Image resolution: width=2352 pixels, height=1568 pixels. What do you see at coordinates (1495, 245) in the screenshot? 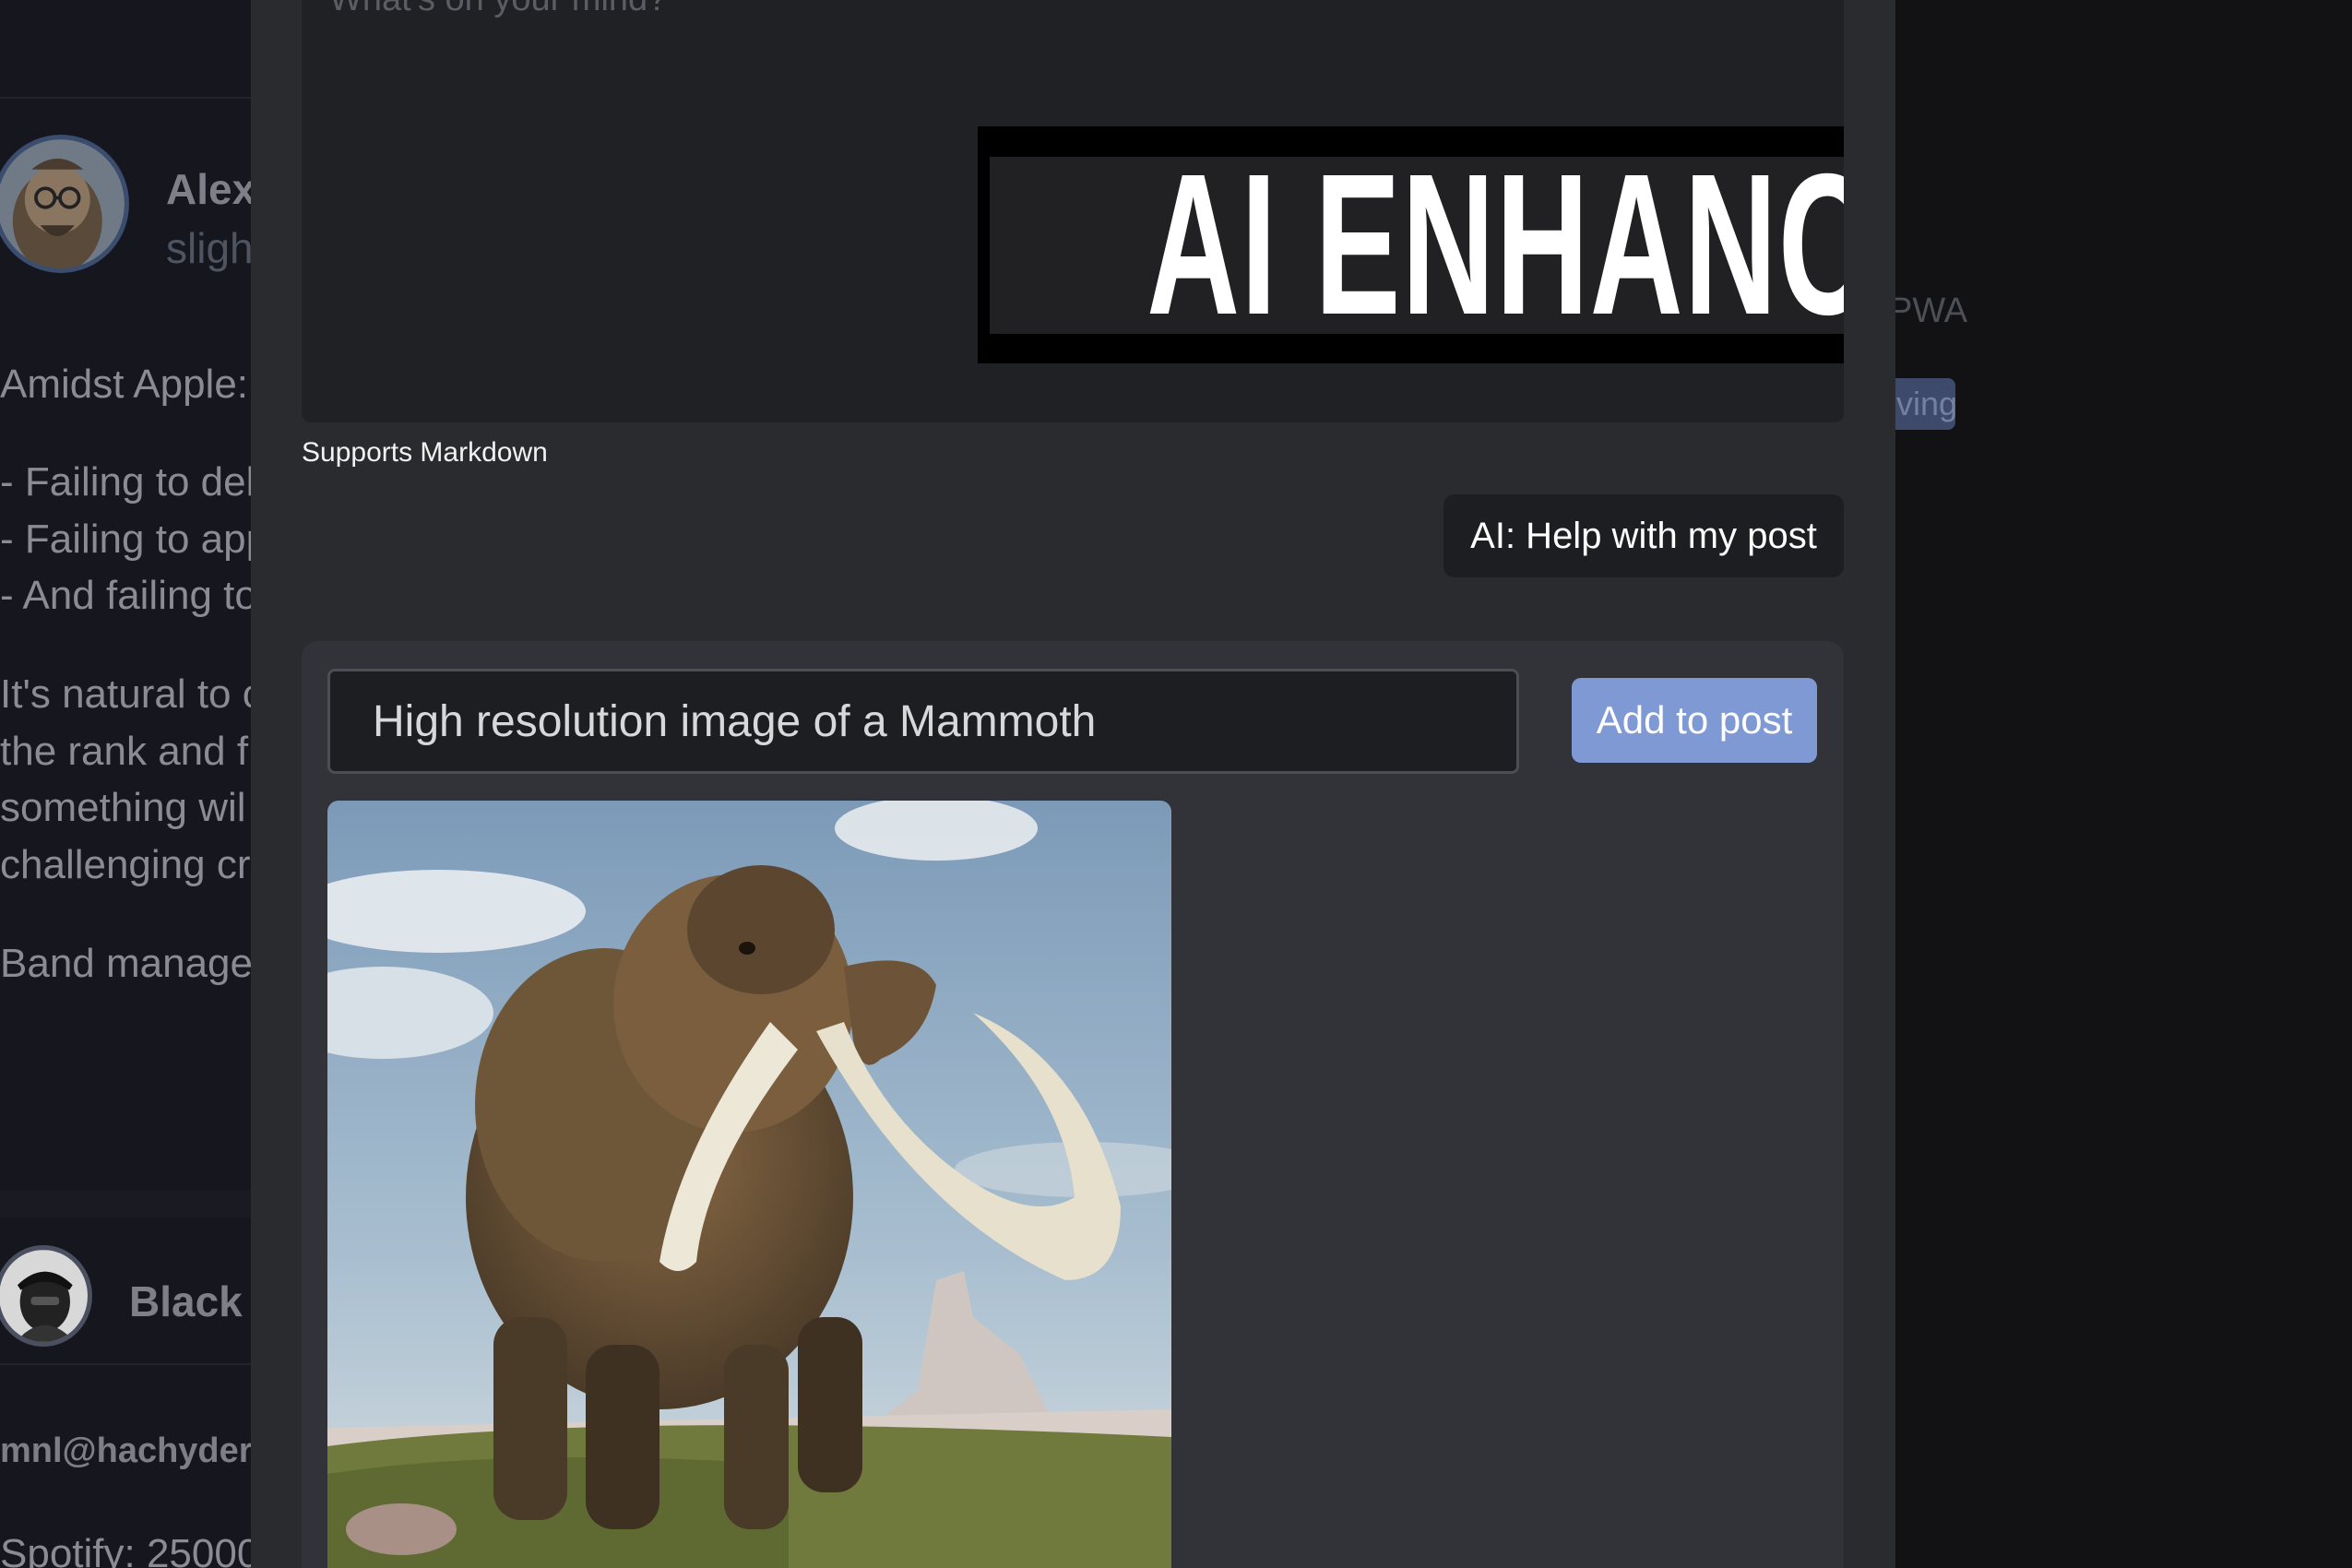
I see `ai-enhanced-title: AI ENHANCED` at bounding box center [1495, 245].